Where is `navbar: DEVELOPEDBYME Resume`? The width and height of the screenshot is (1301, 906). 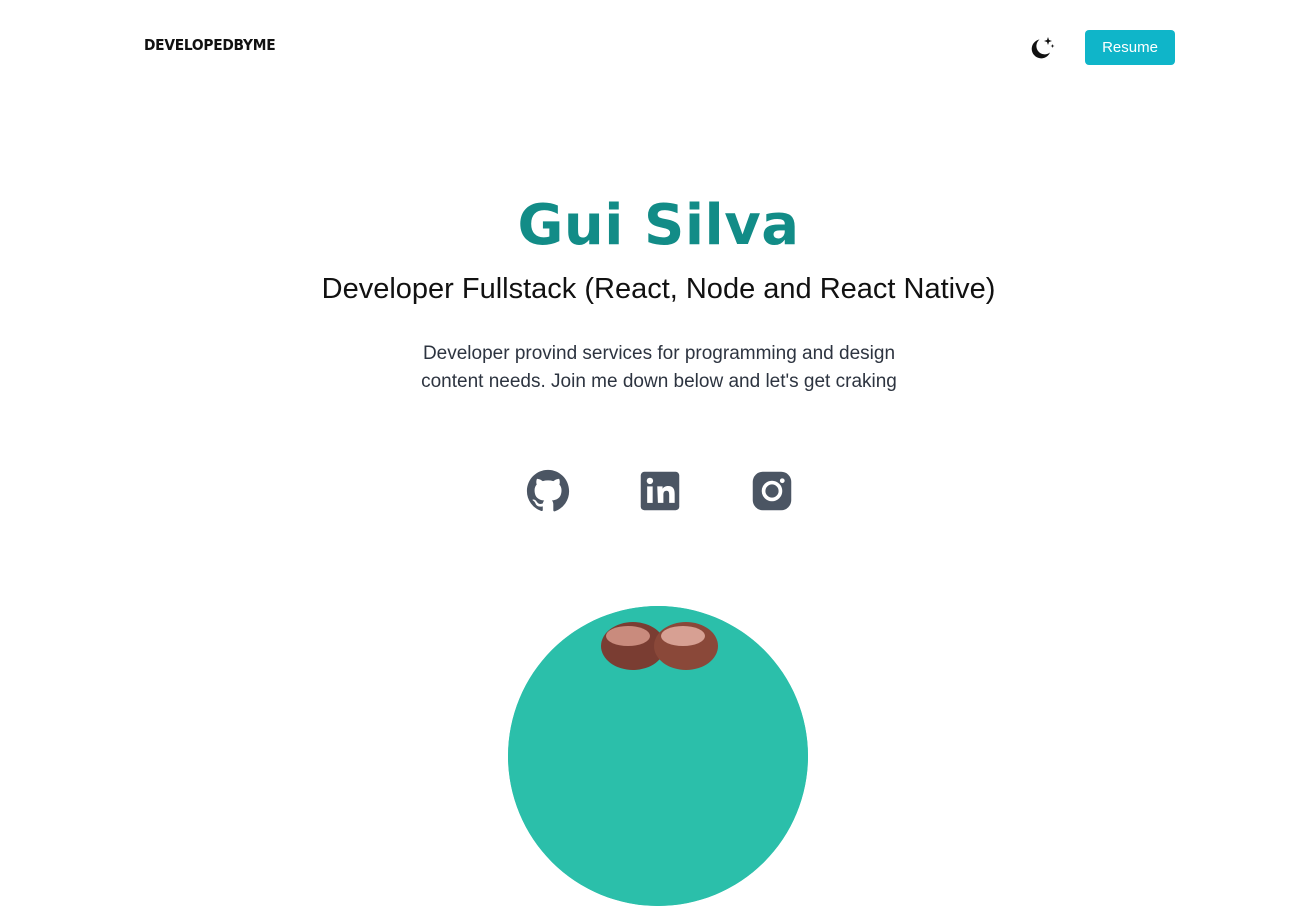
navbar: DEVELOPEDBYME Resume is located at coordinates (650, 47).